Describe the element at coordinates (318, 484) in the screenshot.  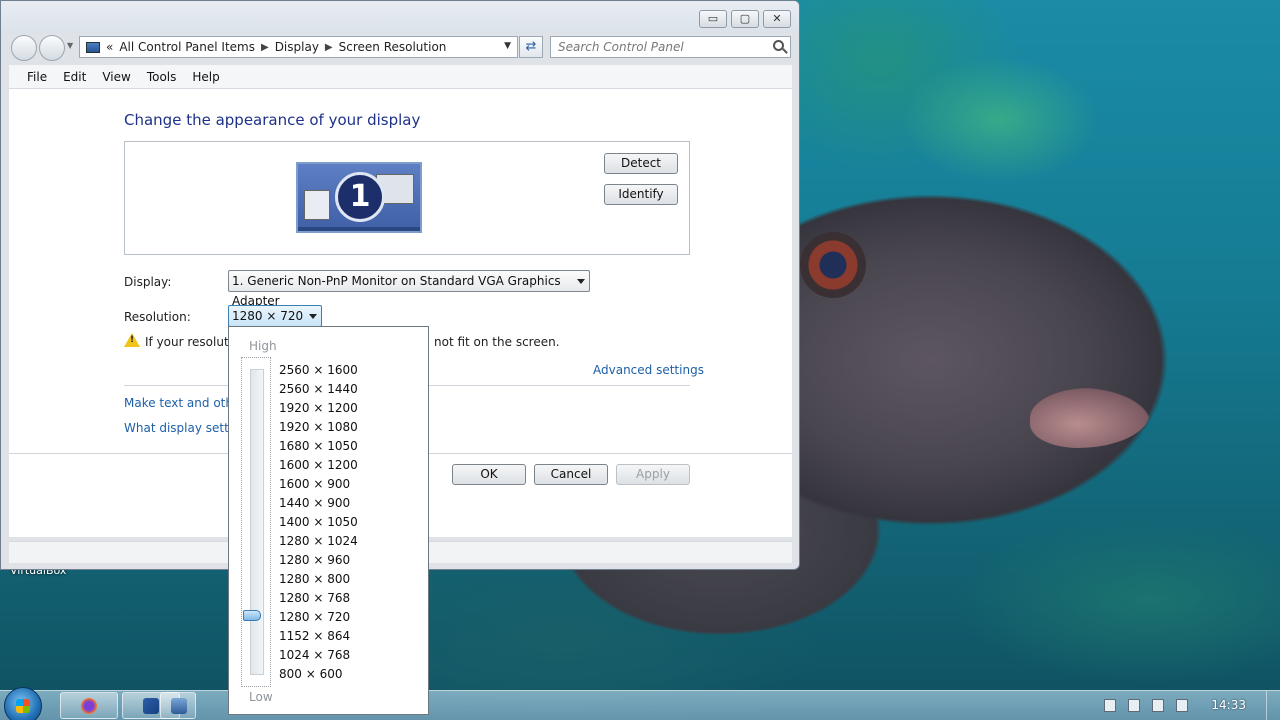
I see `resolution-option: 1600 × 900` at that location.